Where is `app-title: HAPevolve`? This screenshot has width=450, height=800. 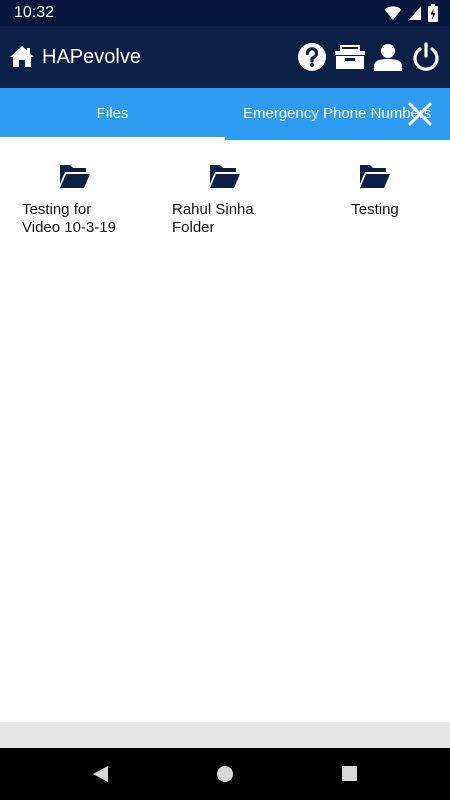 app-title: HAPevolve is located at coordinates (91, 57).